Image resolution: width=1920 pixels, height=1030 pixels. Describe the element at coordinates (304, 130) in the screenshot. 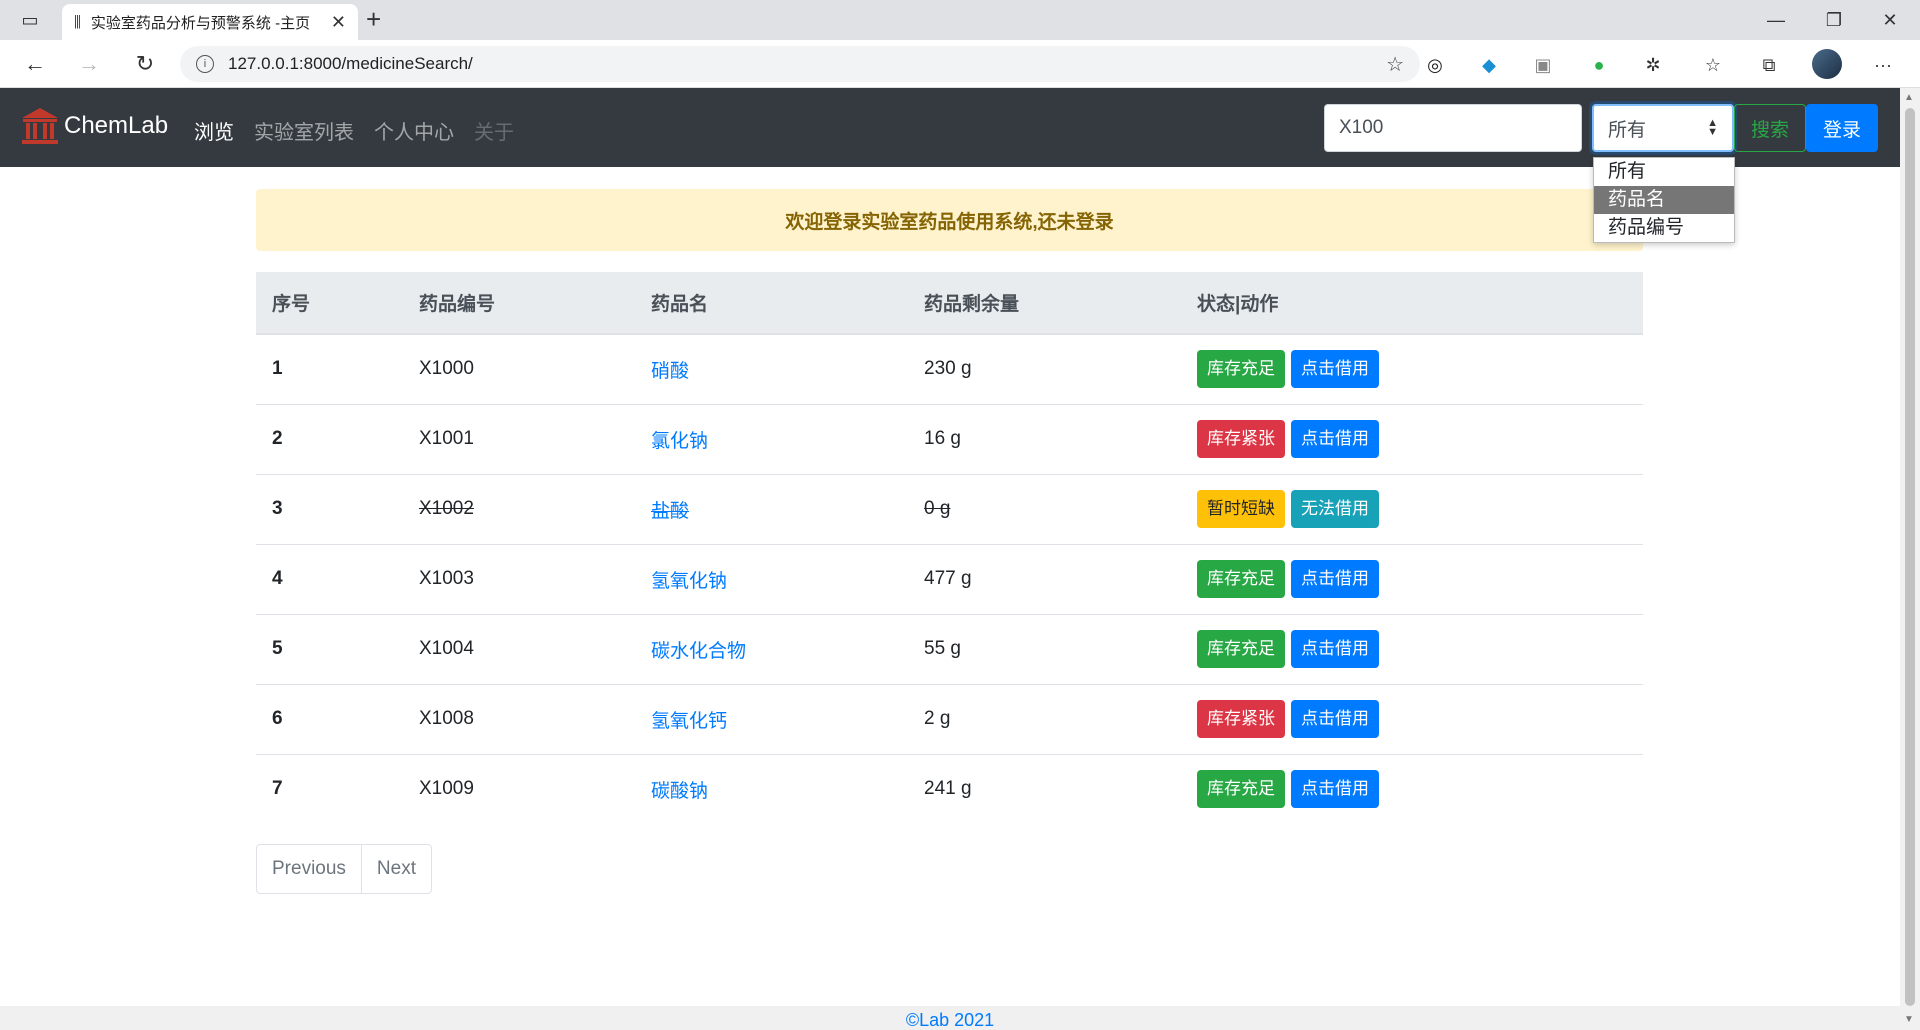

I see `nav-lab-list: 实验室列表` at that location.